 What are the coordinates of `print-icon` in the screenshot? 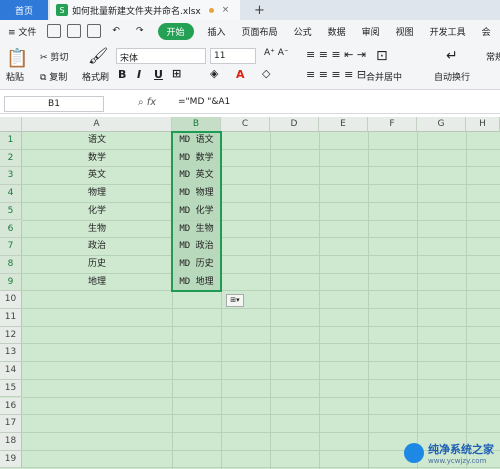 It's located at (74, 31).